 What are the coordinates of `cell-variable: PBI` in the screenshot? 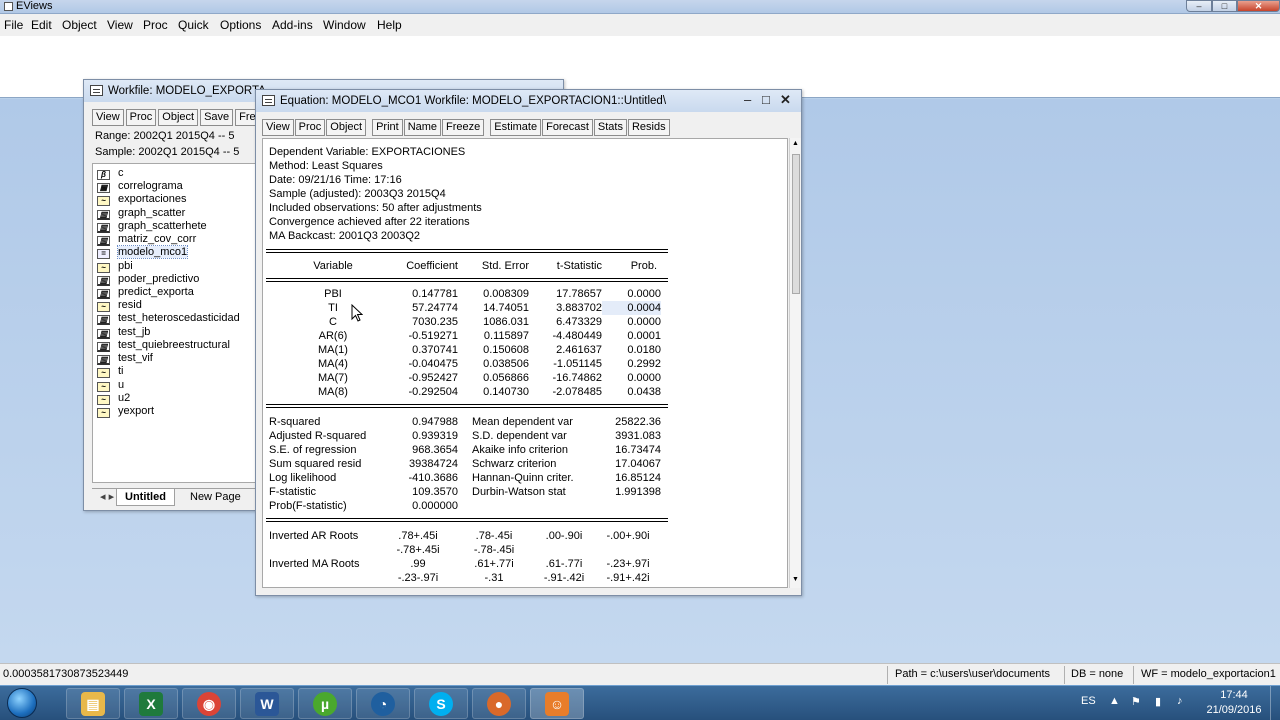 It's located at (333, 294).